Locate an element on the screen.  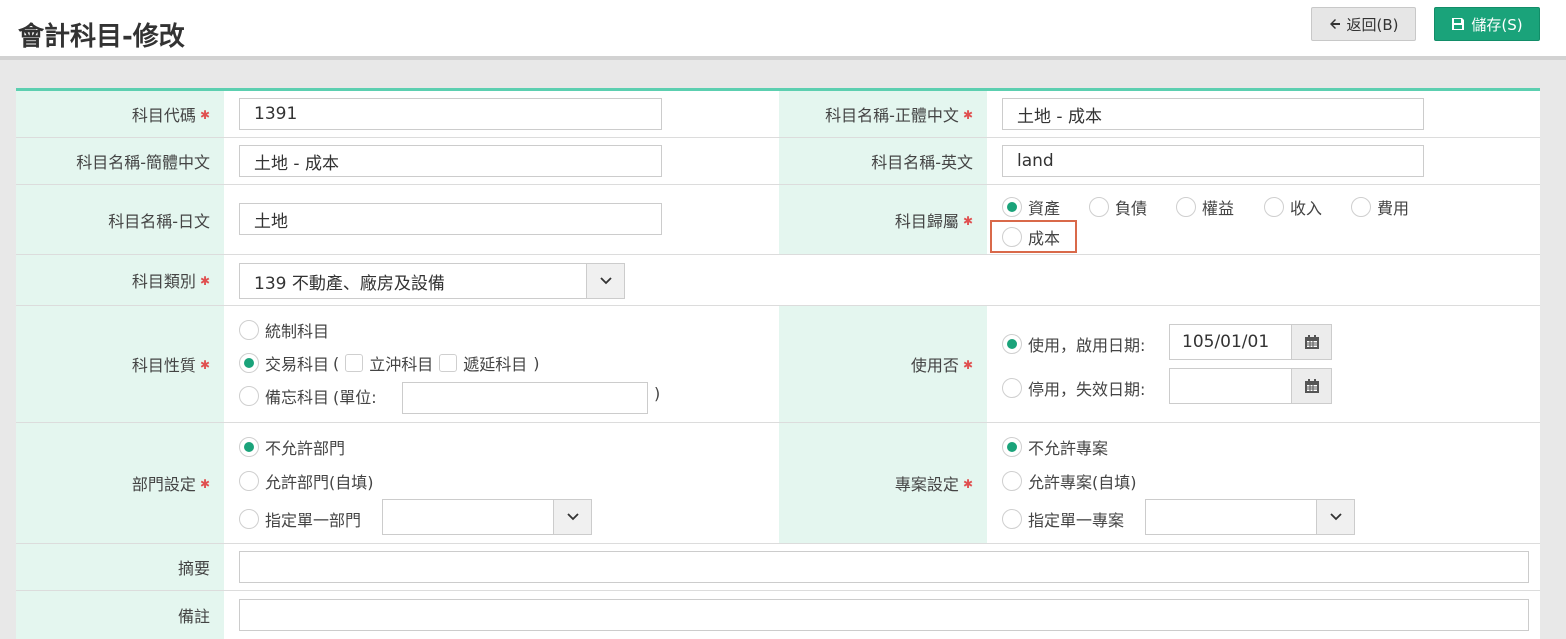
form-row-category: 科目類別 ✱ 139 不動產、廠房及設備 is located at coordinates (778, 280).